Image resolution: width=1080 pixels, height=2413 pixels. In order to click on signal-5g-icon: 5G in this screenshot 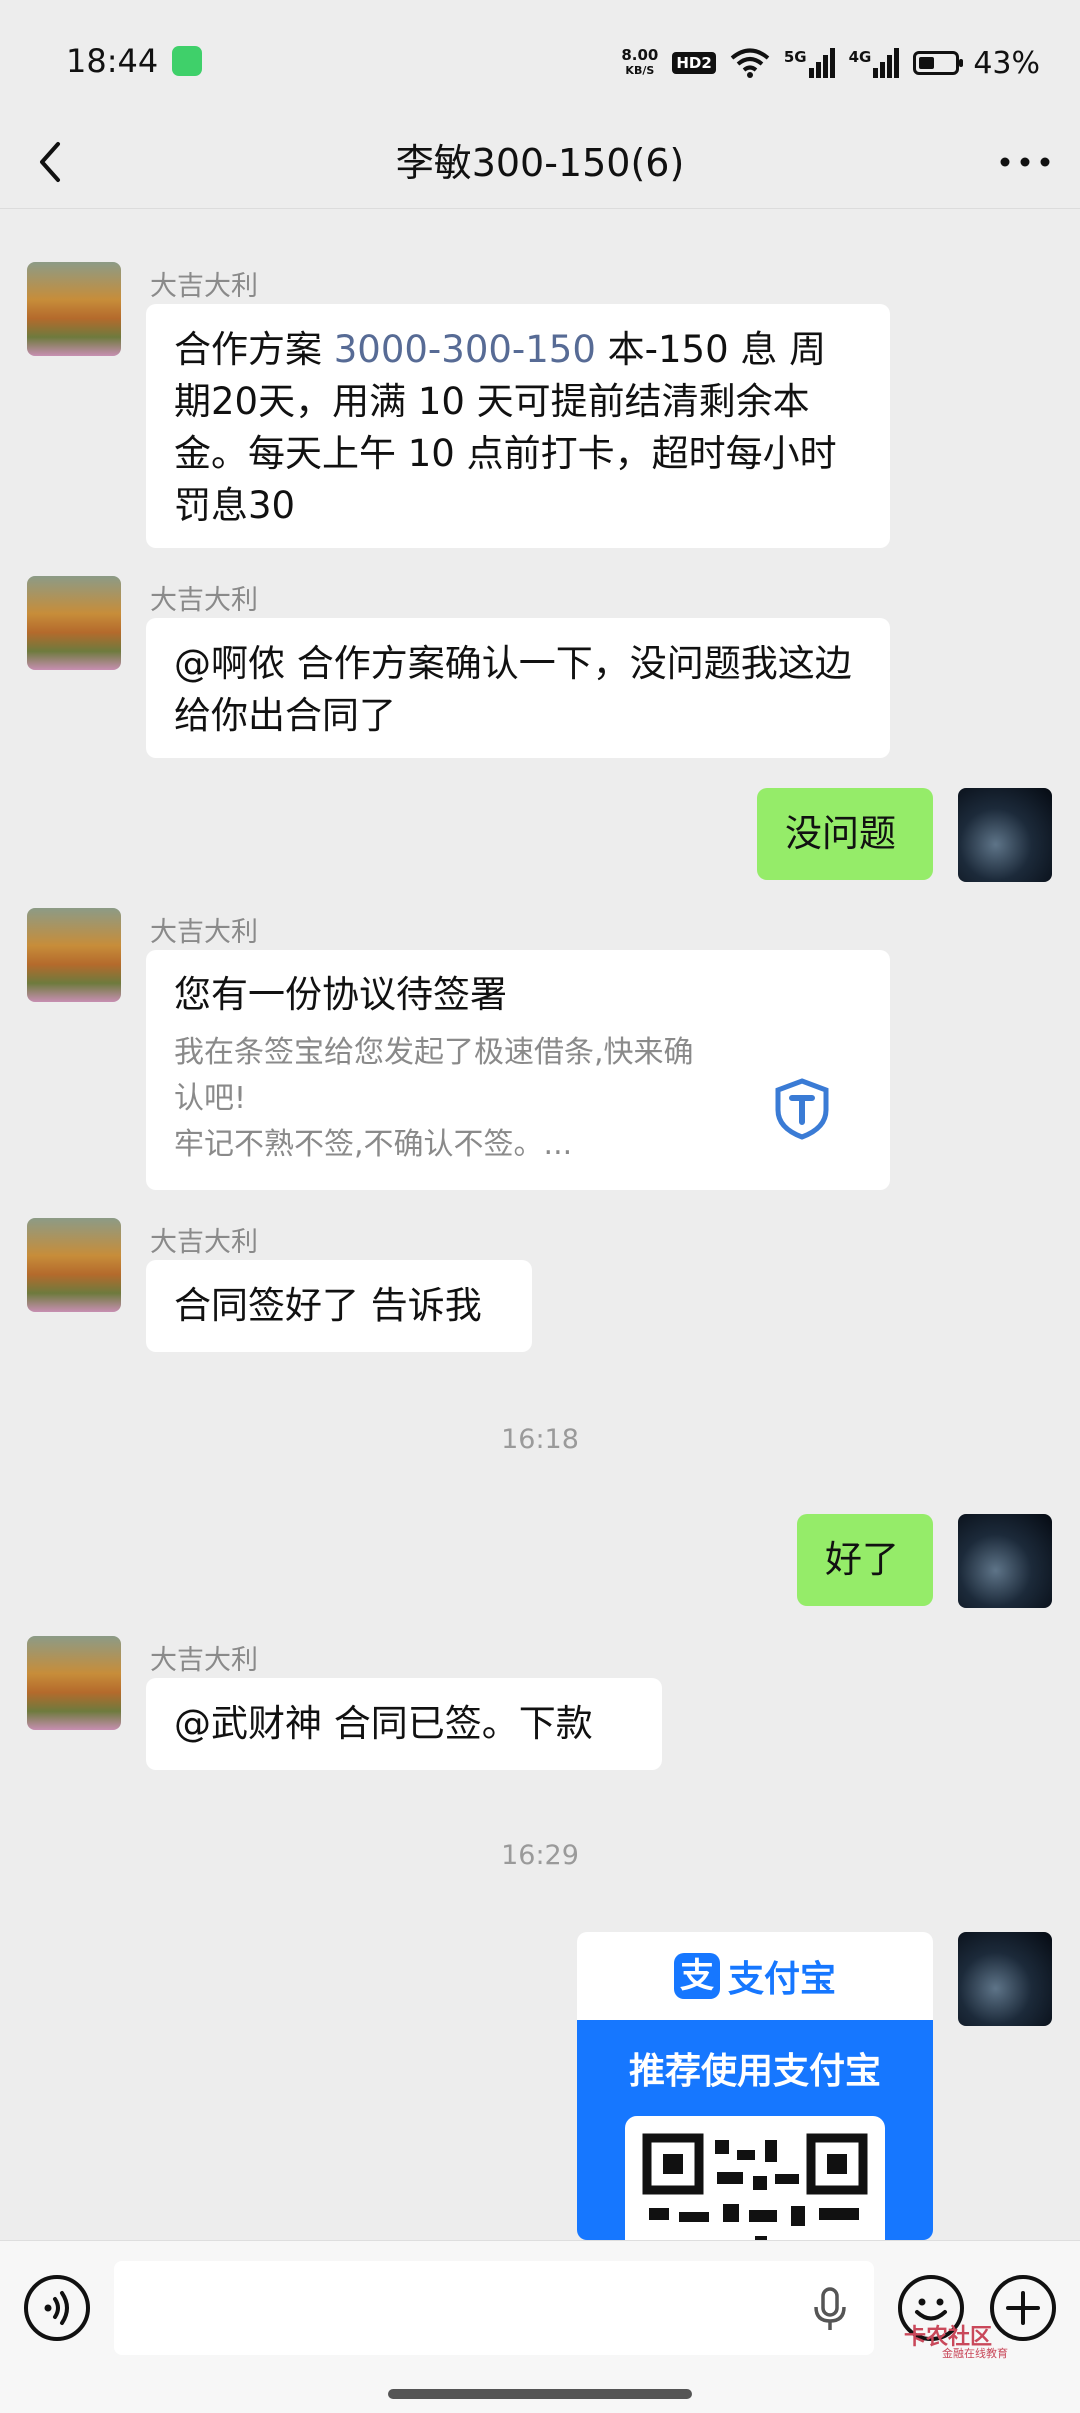, I will do `click(809, 63)`.